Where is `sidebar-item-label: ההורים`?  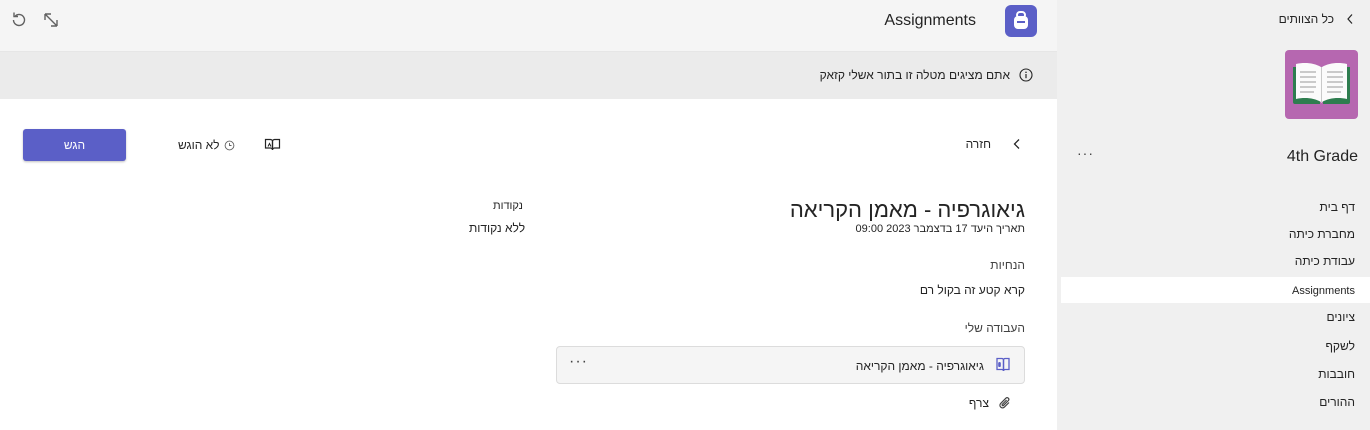 sidebar-item-label: ההורים is located at coordinates (1337, 402).